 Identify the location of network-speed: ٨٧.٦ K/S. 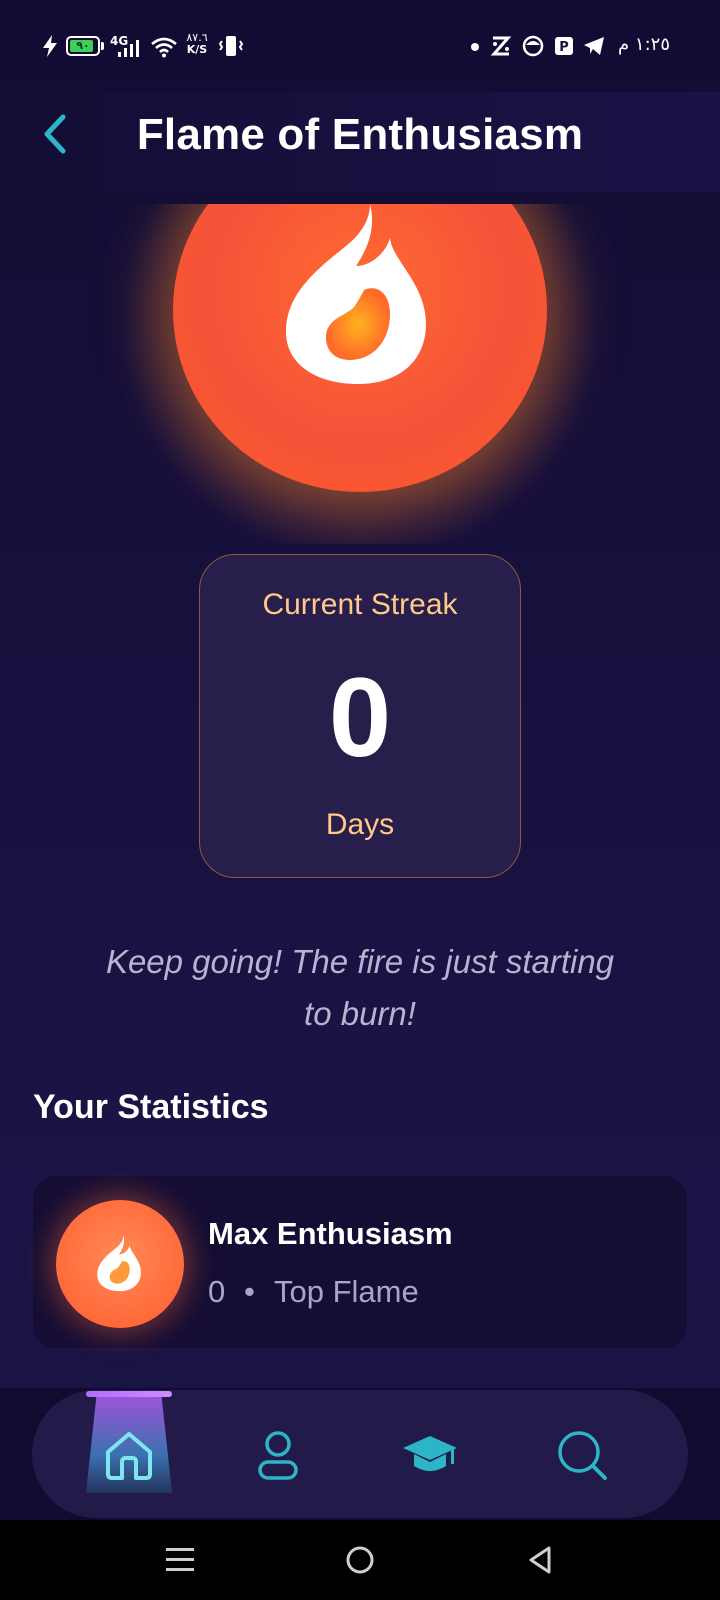
(197, 44).